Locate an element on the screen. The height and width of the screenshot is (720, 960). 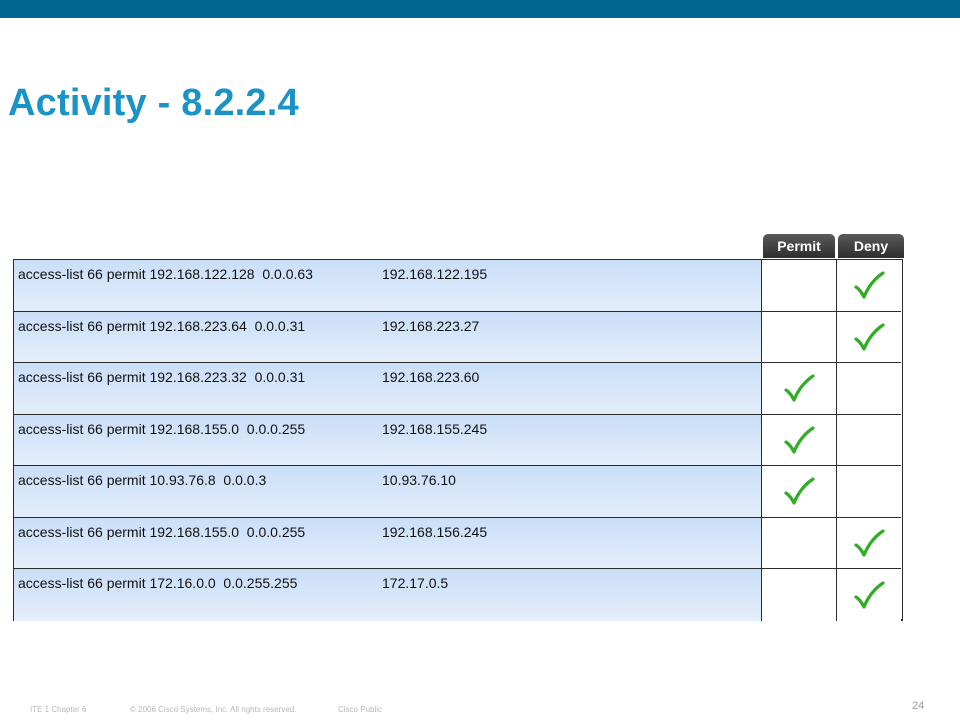
test-address: 172.17.0.5 is located at coordinates (415, 583).